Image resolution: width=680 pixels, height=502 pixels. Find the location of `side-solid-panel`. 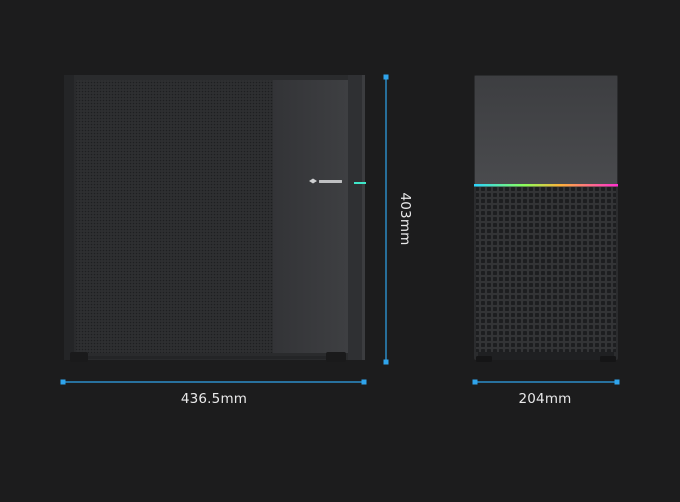

side-solid-panel is located at coordinates (310, 216).